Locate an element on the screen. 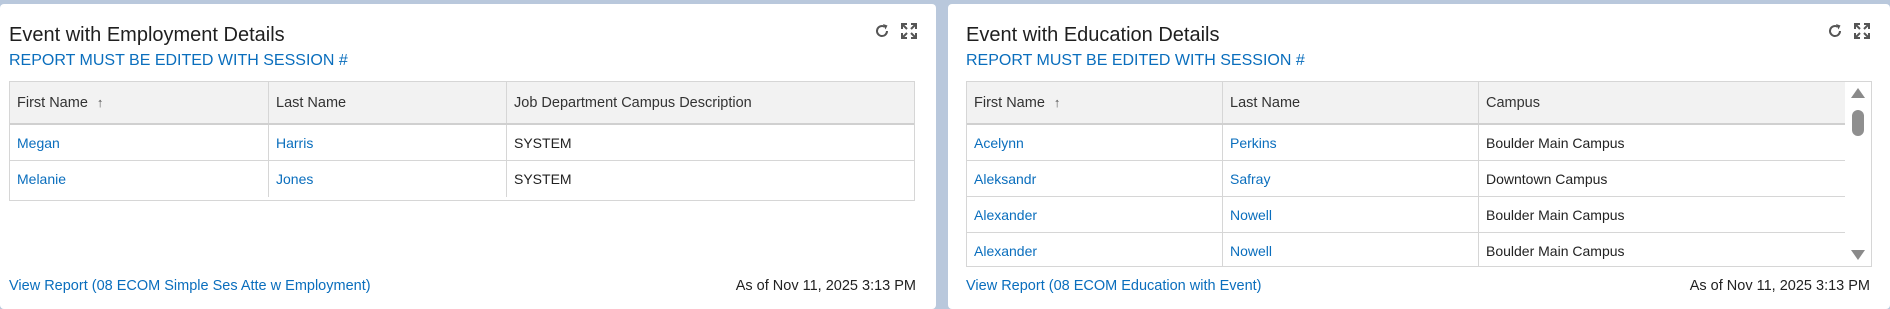 The image size is (1890, 309). column-header-campus: Campus is located at coordinates (1663, 102).